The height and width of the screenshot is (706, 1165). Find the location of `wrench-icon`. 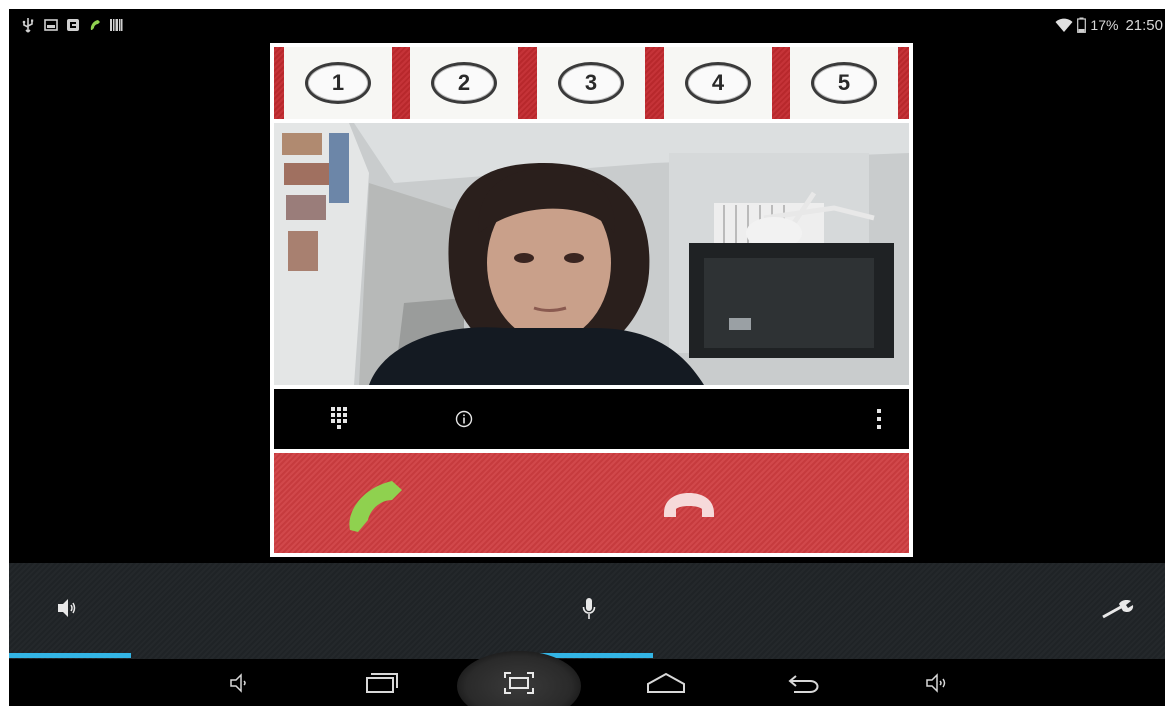

wrench-icon is located at coordinates (1118, 609).